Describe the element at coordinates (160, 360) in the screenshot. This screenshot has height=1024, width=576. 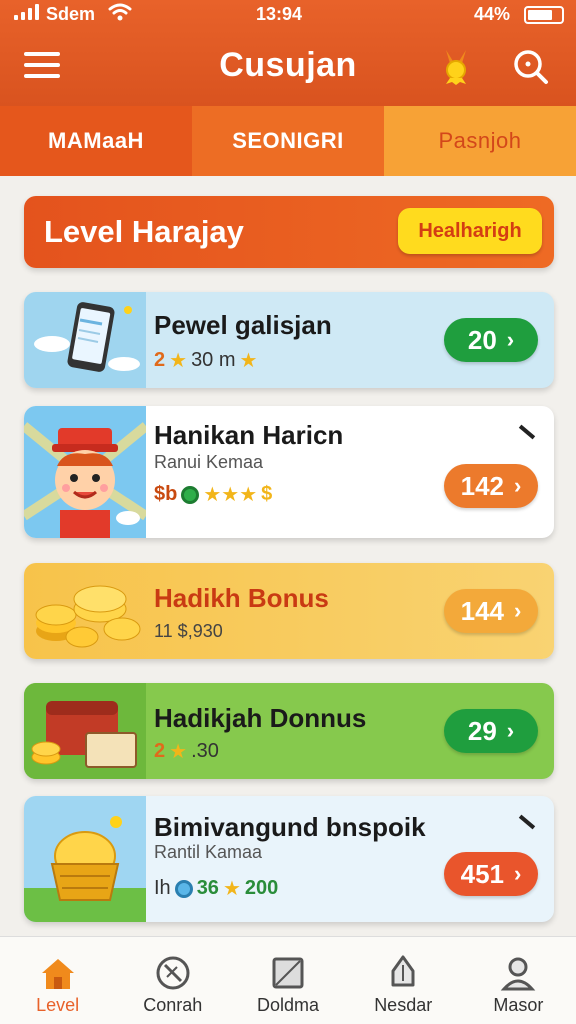
I see `card-1-meta-count: 2` at that location.